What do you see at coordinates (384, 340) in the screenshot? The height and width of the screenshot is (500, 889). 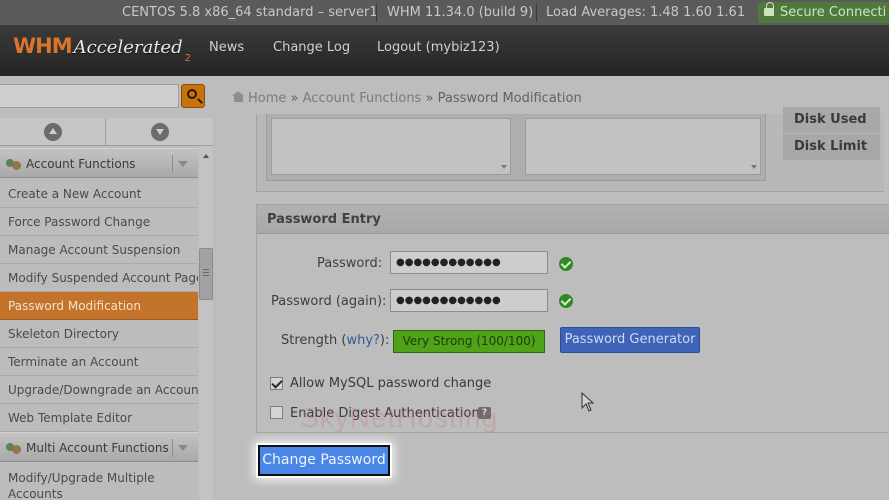 I see `strength-label-end: ):` at bounding box center [384, 340].